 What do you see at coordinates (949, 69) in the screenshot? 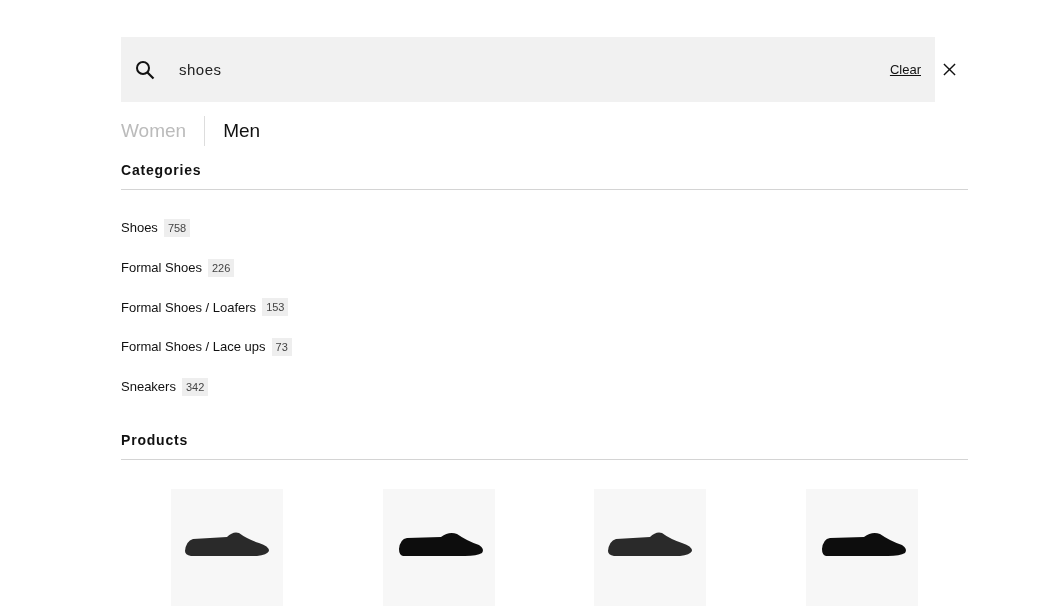
I see `close-icon` at bounding box center [949, 69].